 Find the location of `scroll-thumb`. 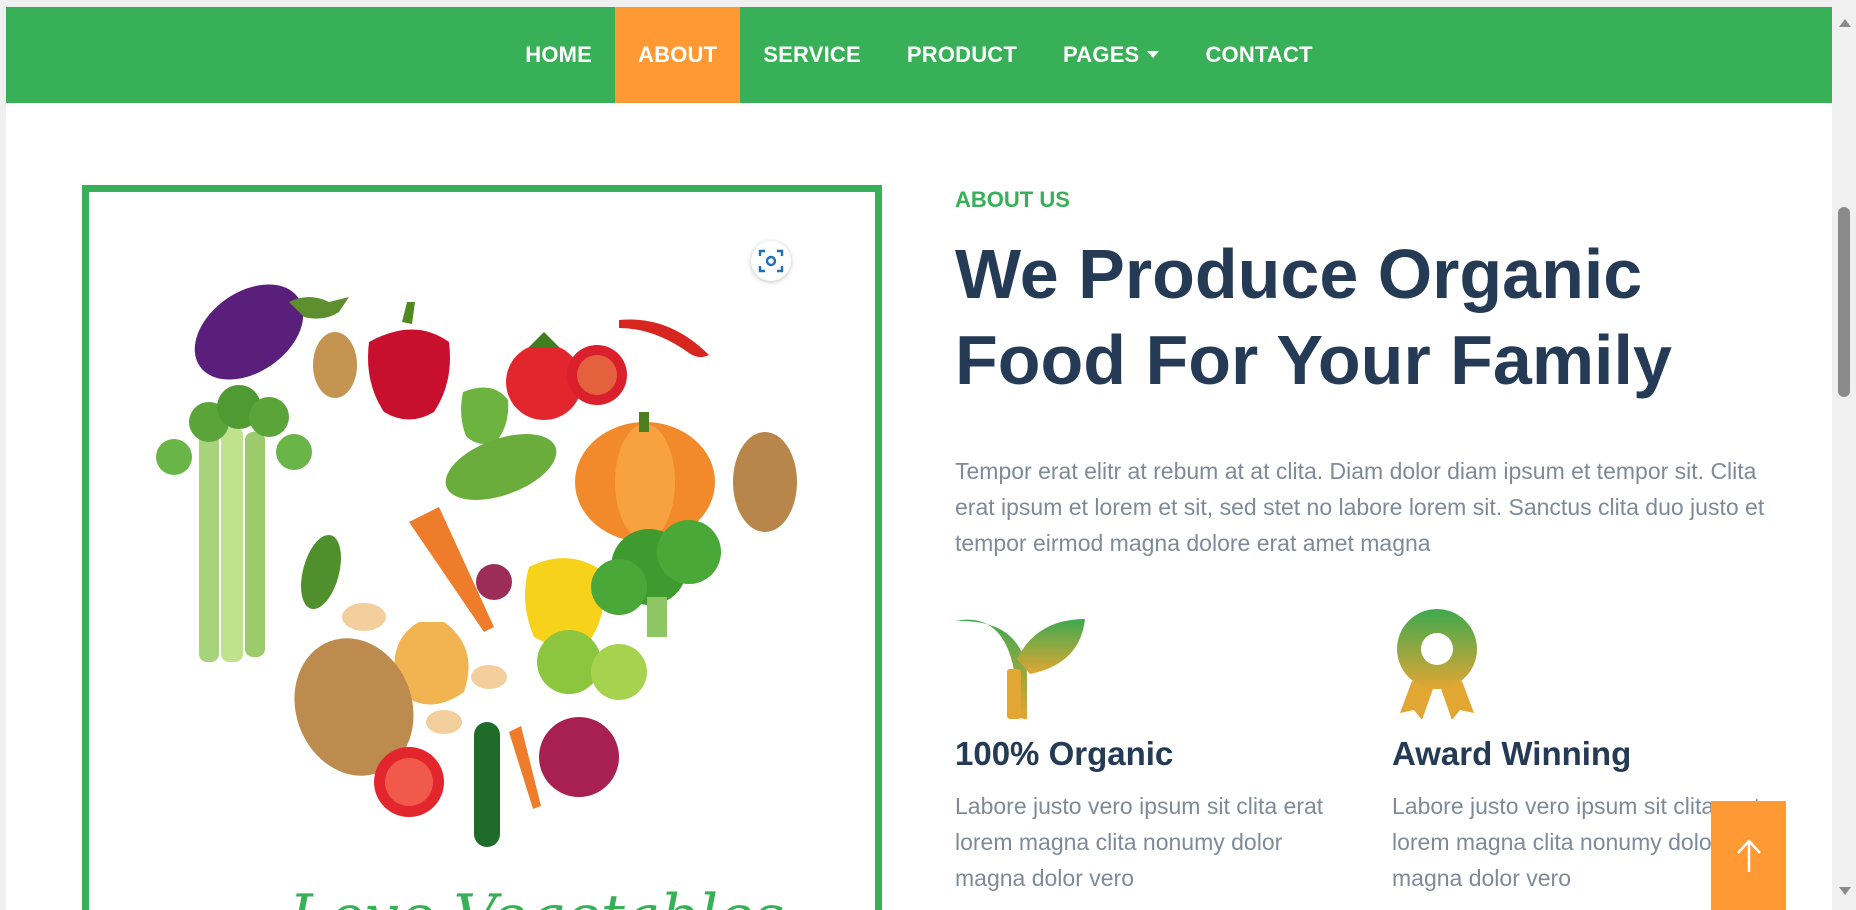

scroll-thumb is located at coordinates (1844, 302).